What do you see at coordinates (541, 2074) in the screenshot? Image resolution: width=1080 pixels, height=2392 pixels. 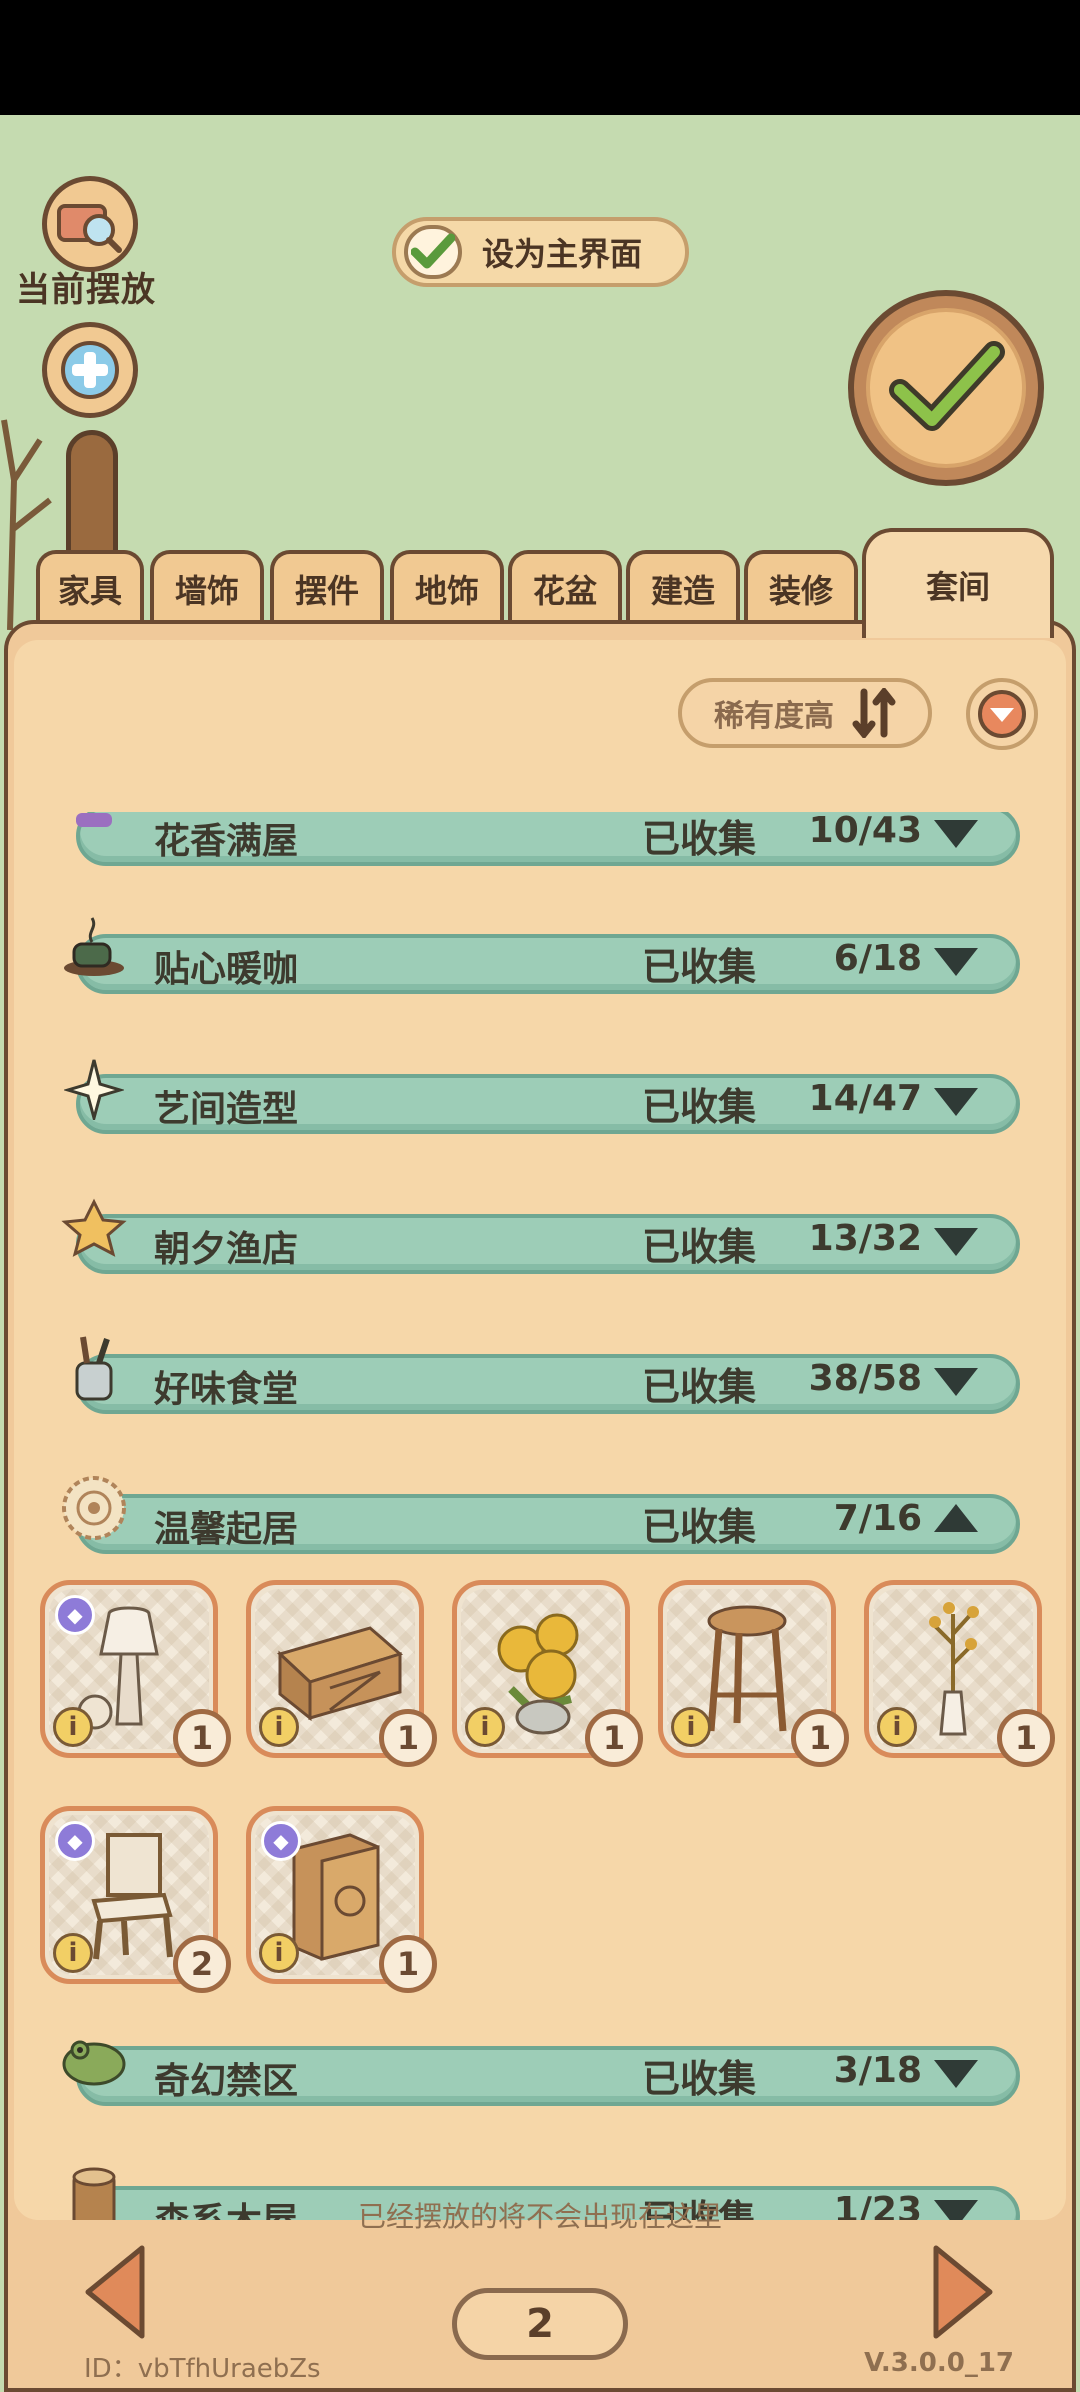 I see `set-row: 奇幻禁区 已收集 3/18` at bounding box center [541, 2074].